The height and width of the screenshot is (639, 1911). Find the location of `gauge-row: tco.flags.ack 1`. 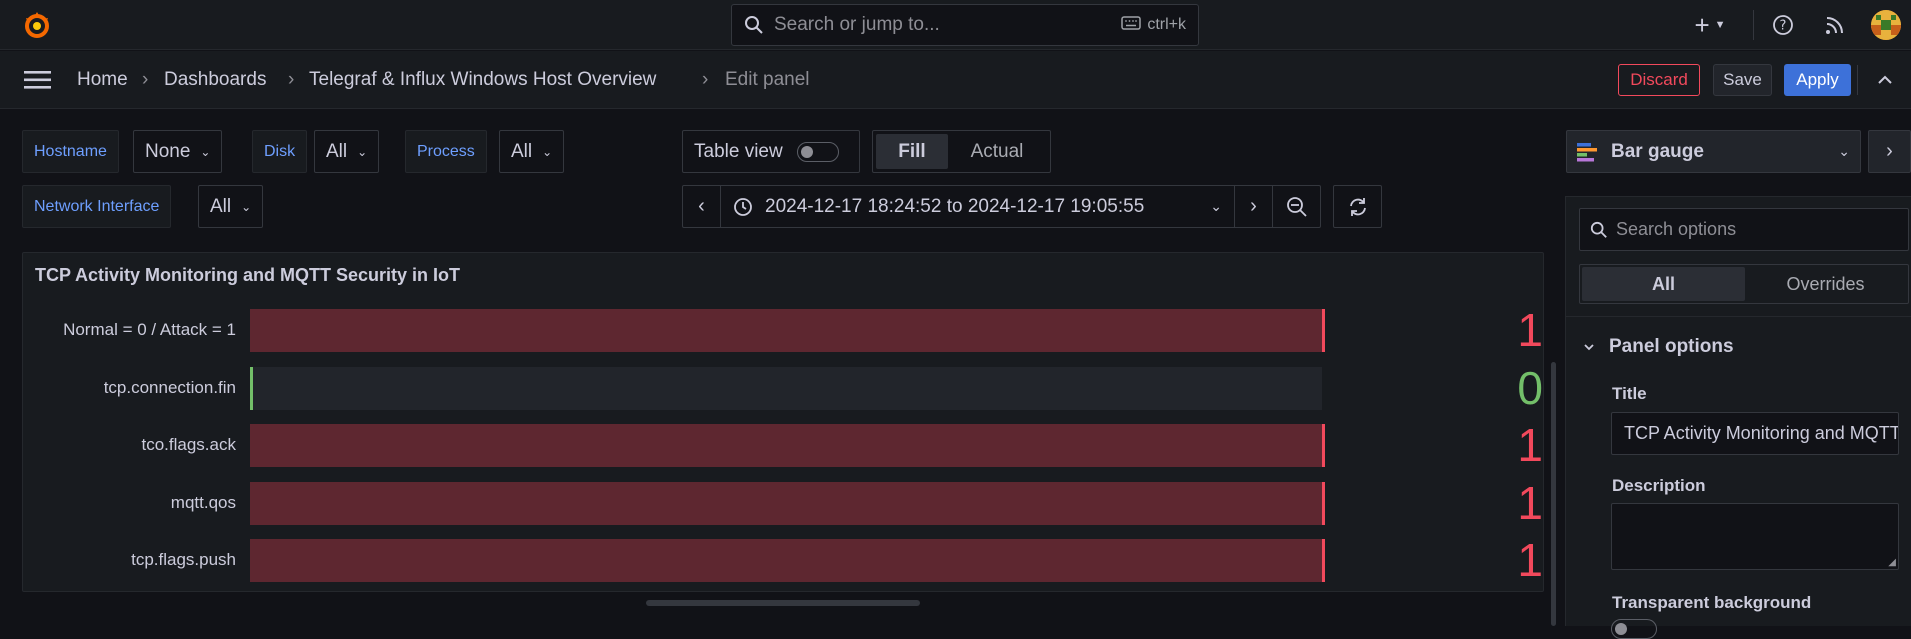

gauge-row: tco.flags.ack 1 is located at coordinates (783, 445).